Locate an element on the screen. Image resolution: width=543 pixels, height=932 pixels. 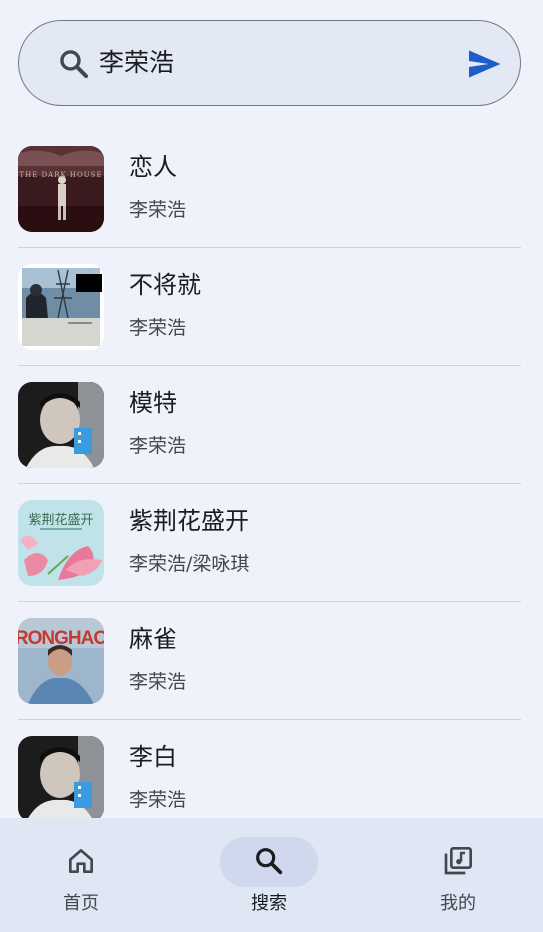
album-cover: 紫荆花盛开 is located at coordinates (61, 543).